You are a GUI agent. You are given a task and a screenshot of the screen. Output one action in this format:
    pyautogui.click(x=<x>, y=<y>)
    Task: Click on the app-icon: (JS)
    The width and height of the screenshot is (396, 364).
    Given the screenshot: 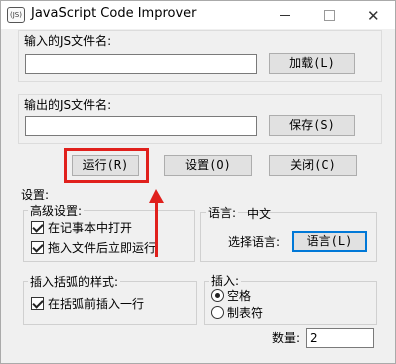 What is the action you would take?
    pyautogui.click(x=16, y=15)
    